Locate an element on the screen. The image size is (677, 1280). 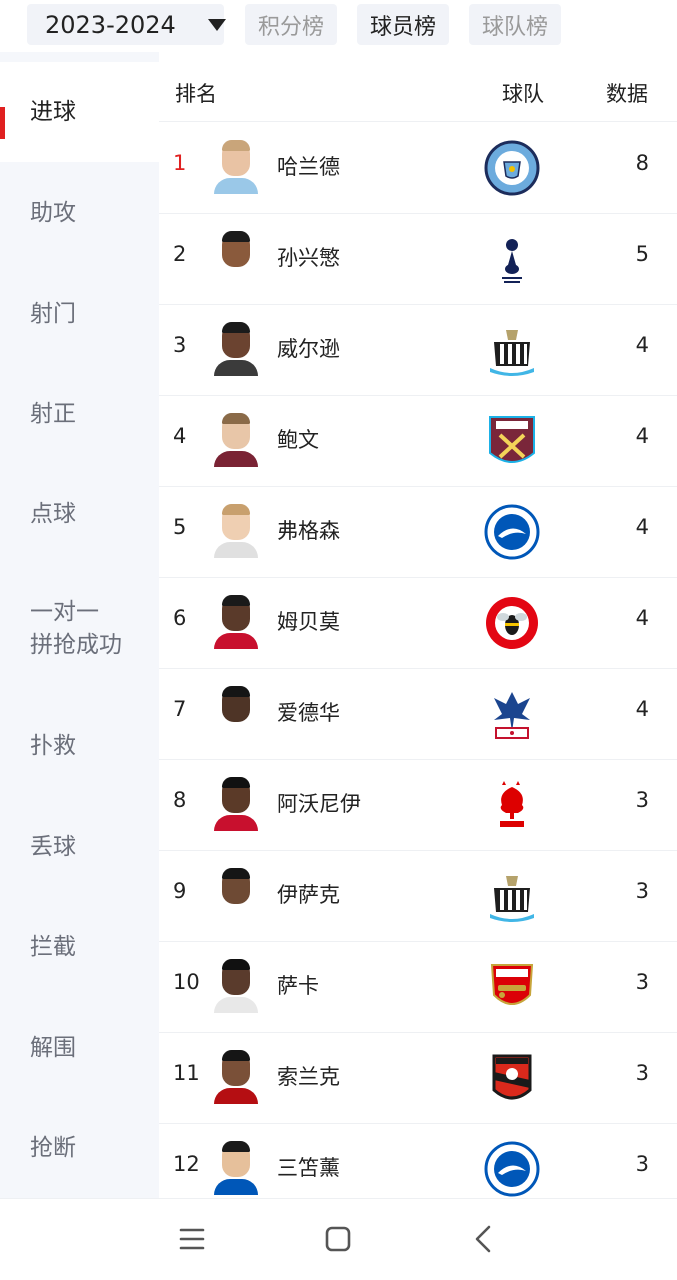
tab-standings: 积分榜 is located at coordinates (291, 24).